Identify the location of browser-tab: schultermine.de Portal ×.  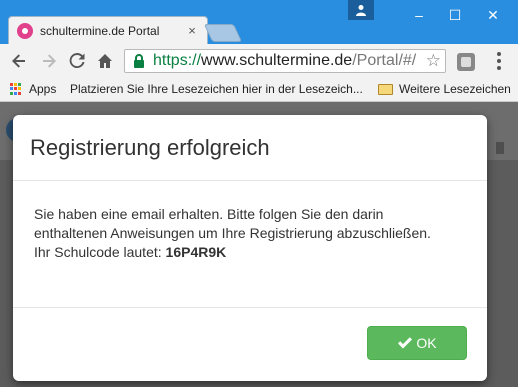
(108, 30).